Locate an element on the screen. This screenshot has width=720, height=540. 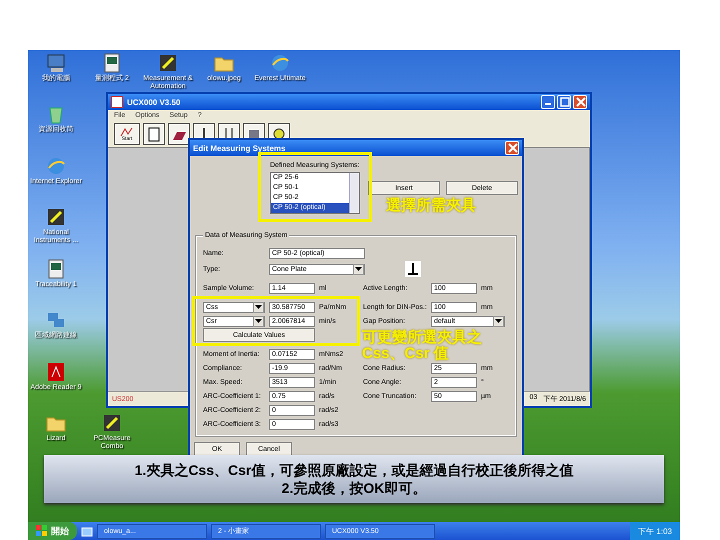
start-button: 開始 is located at coordinates (52, 531).